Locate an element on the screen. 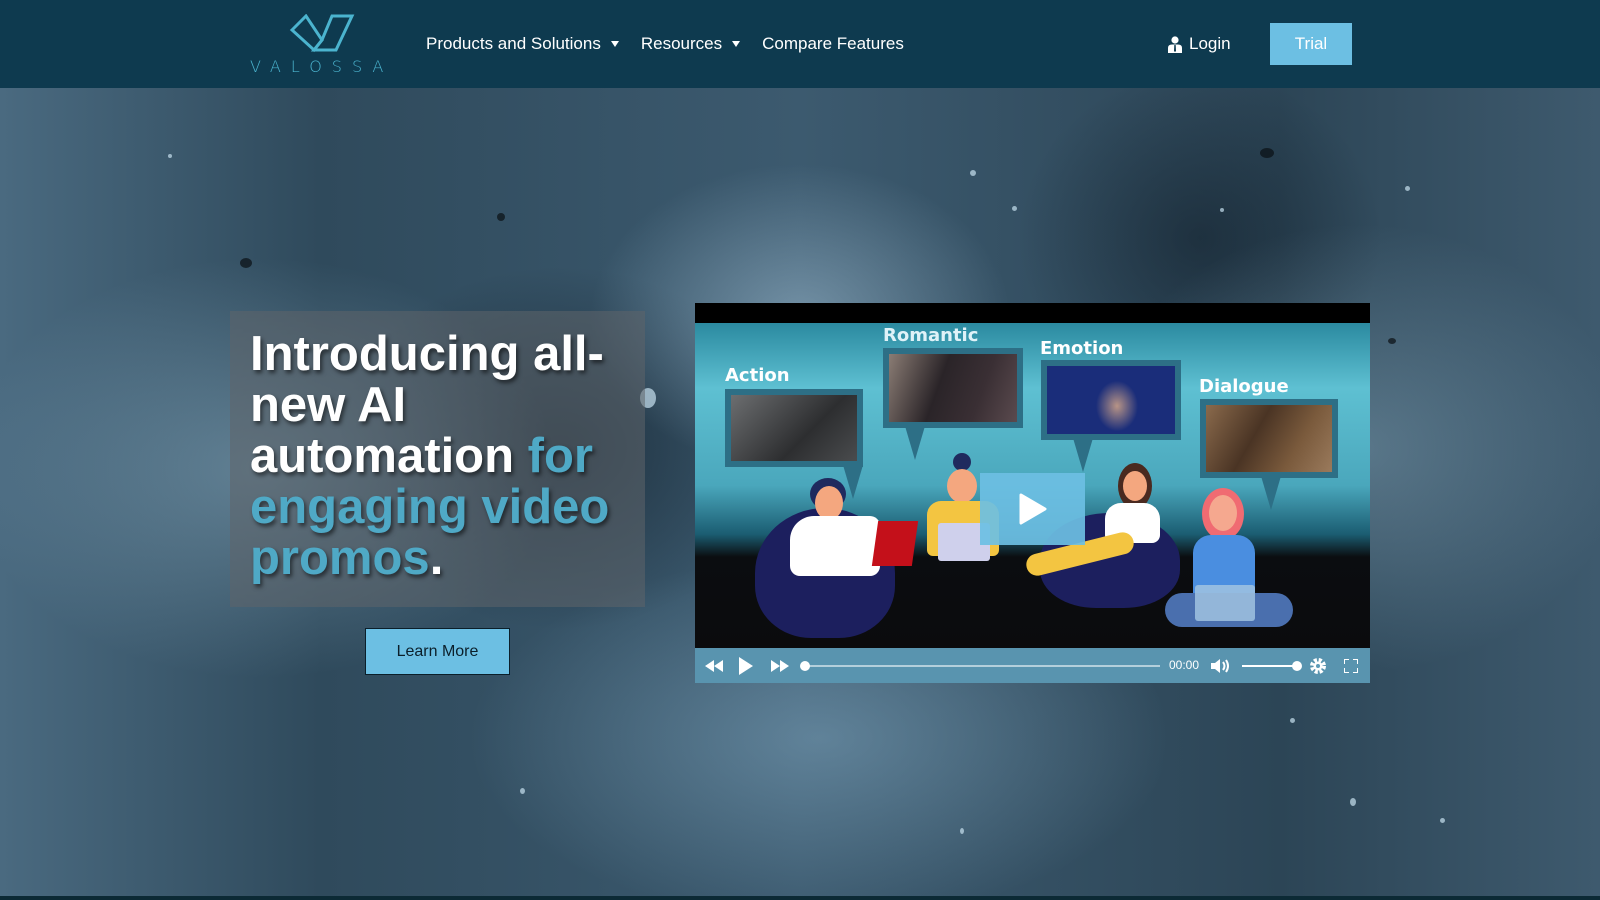 This screenshot has height=900, width=1600. logo-mark-icon is located at coordinates (322, 33).